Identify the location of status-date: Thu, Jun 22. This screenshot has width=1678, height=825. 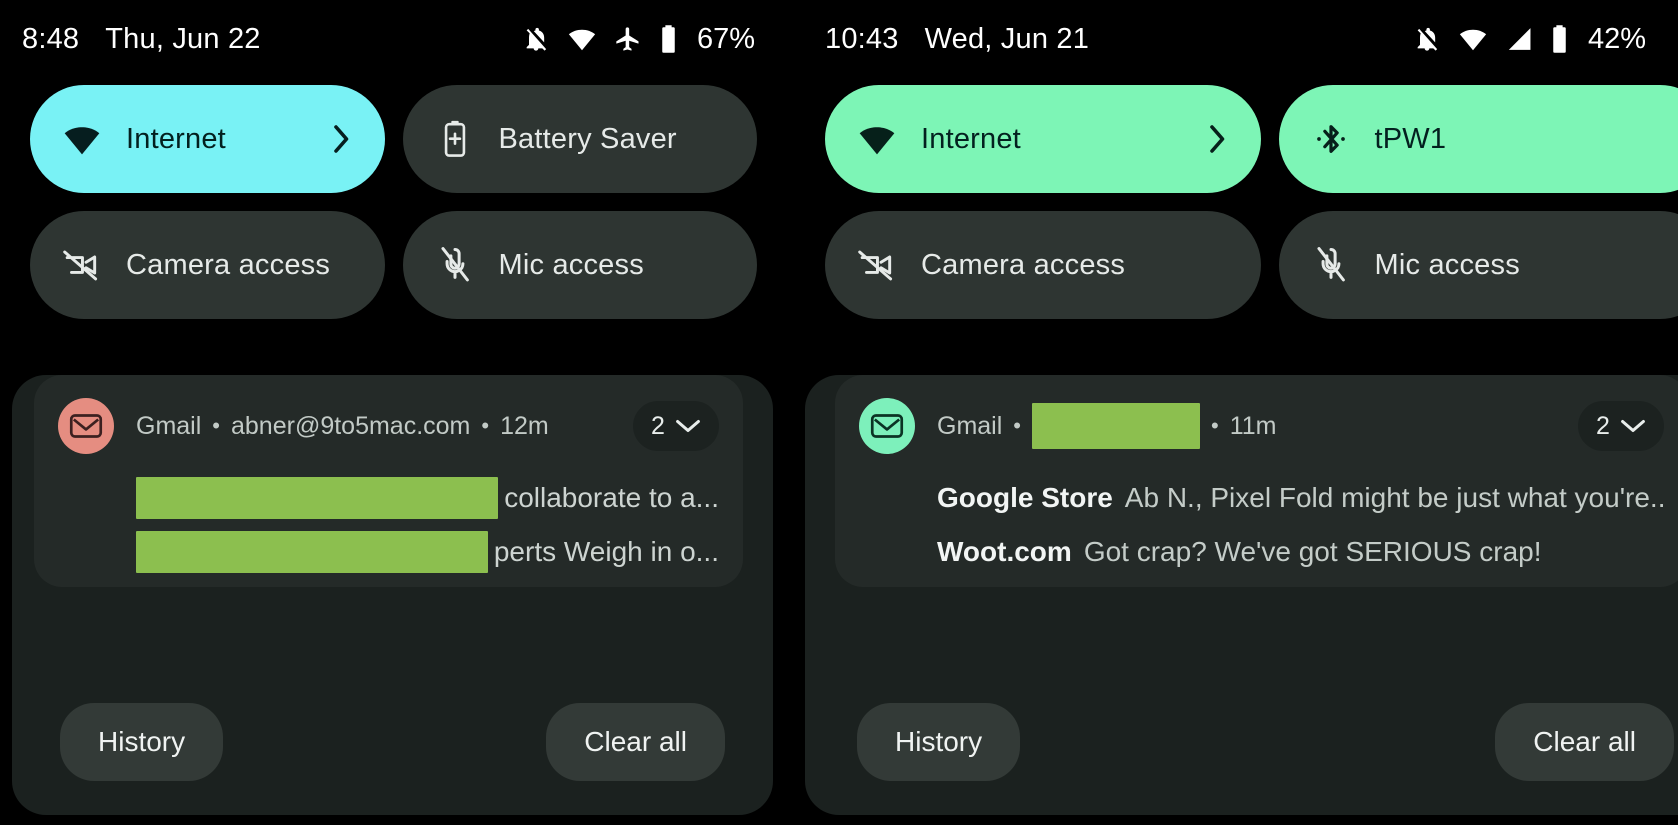
(183, 38).